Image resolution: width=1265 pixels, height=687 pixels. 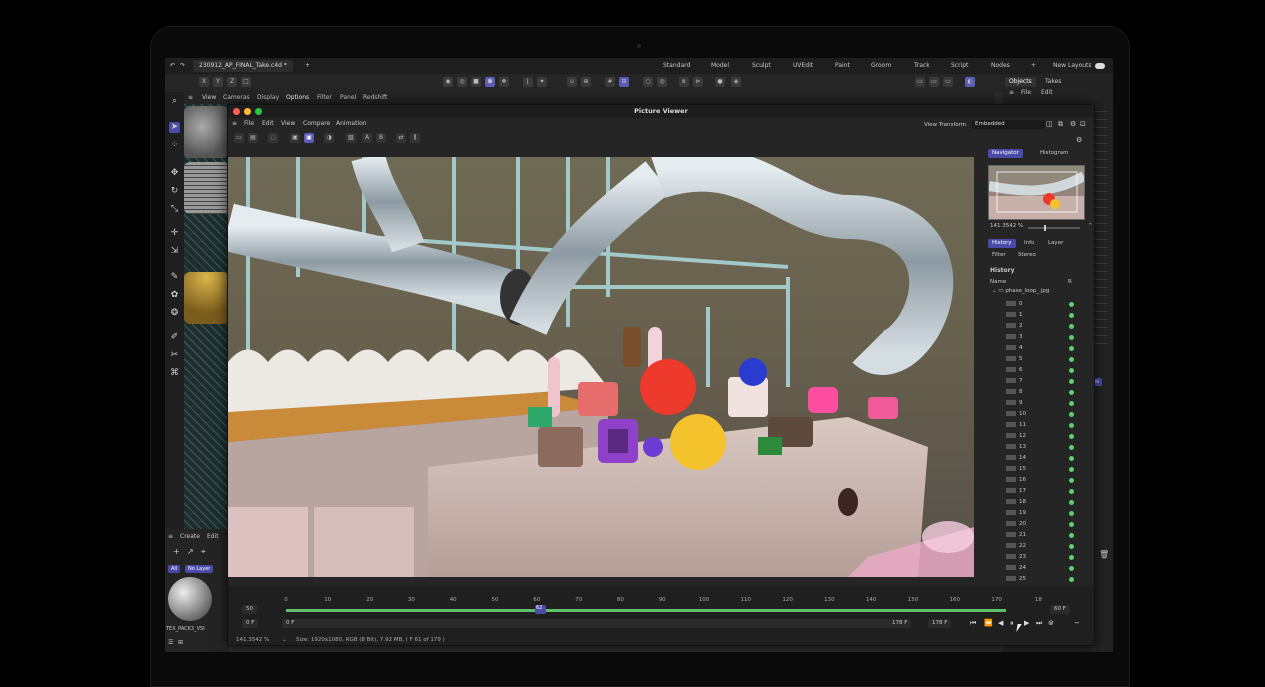 I want to click on stop-icon: ◌, so click(x=273, y=138).